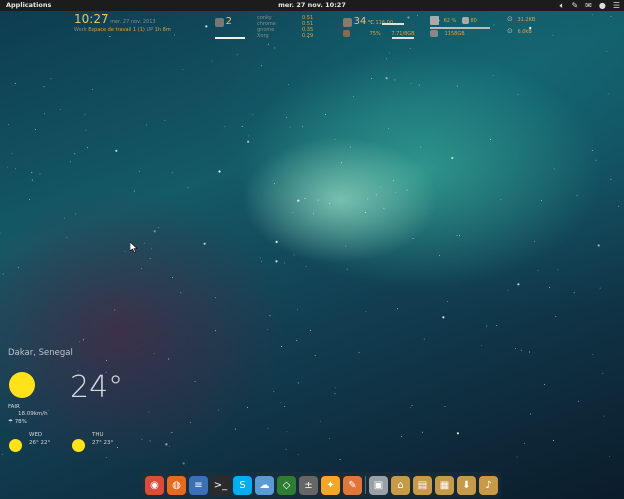 This screenshot has width=624, height=499. Describe the element at coordinates (510, 31) in the screenshot. I see `upload-icon: ⊙` at that location.